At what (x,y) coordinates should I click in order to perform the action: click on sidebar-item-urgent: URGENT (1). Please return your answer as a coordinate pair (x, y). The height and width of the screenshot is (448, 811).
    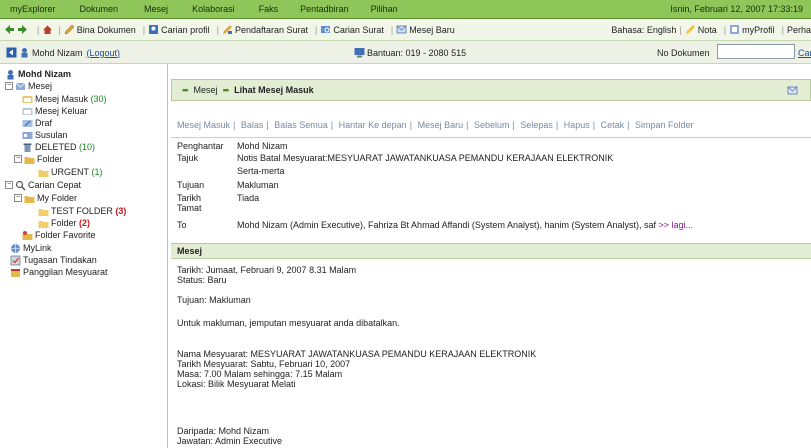
    Looking at the image, I should click on (83, 172).